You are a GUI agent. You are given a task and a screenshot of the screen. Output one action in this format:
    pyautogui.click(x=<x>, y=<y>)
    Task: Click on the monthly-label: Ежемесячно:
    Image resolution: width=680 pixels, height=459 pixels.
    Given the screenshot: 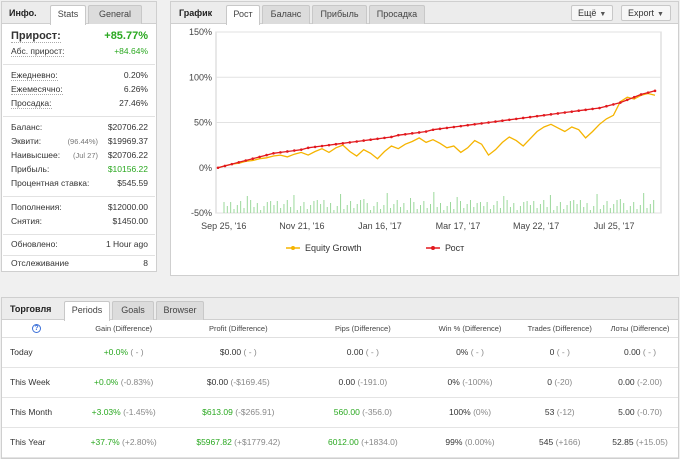 What is the action you would take?
    pyautogui.click(x=37, y=89)
    